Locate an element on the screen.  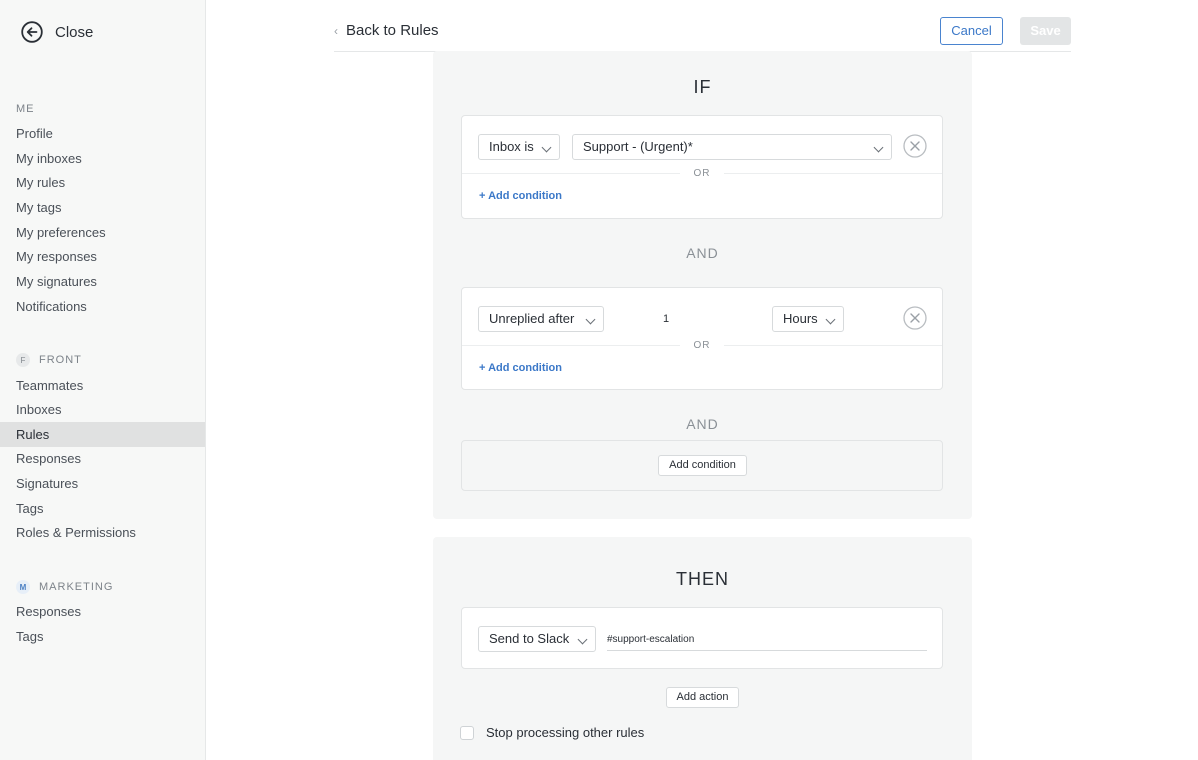
sidebar-item-my-rules: My rules is located at coordinates (102, 182).